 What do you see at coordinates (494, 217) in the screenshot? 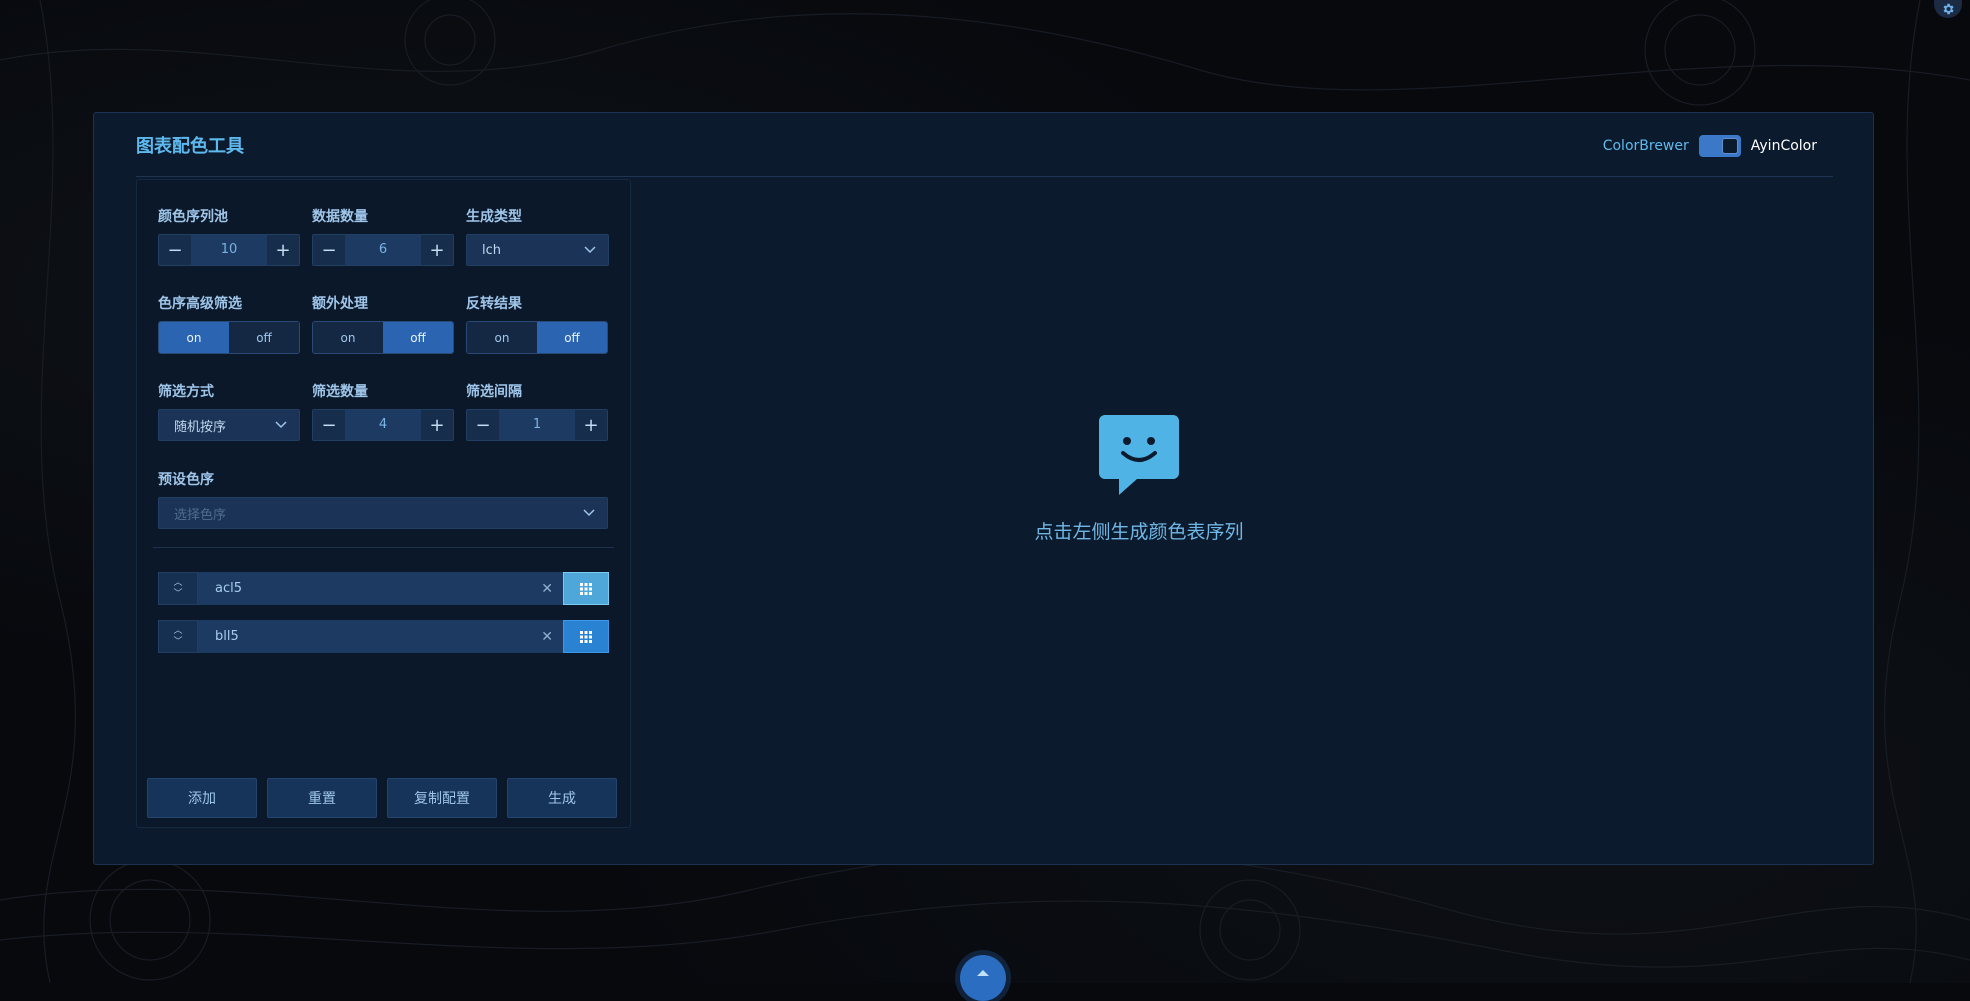
I see `gen-type-label: 生成类型` at bounding box center [494, 217].